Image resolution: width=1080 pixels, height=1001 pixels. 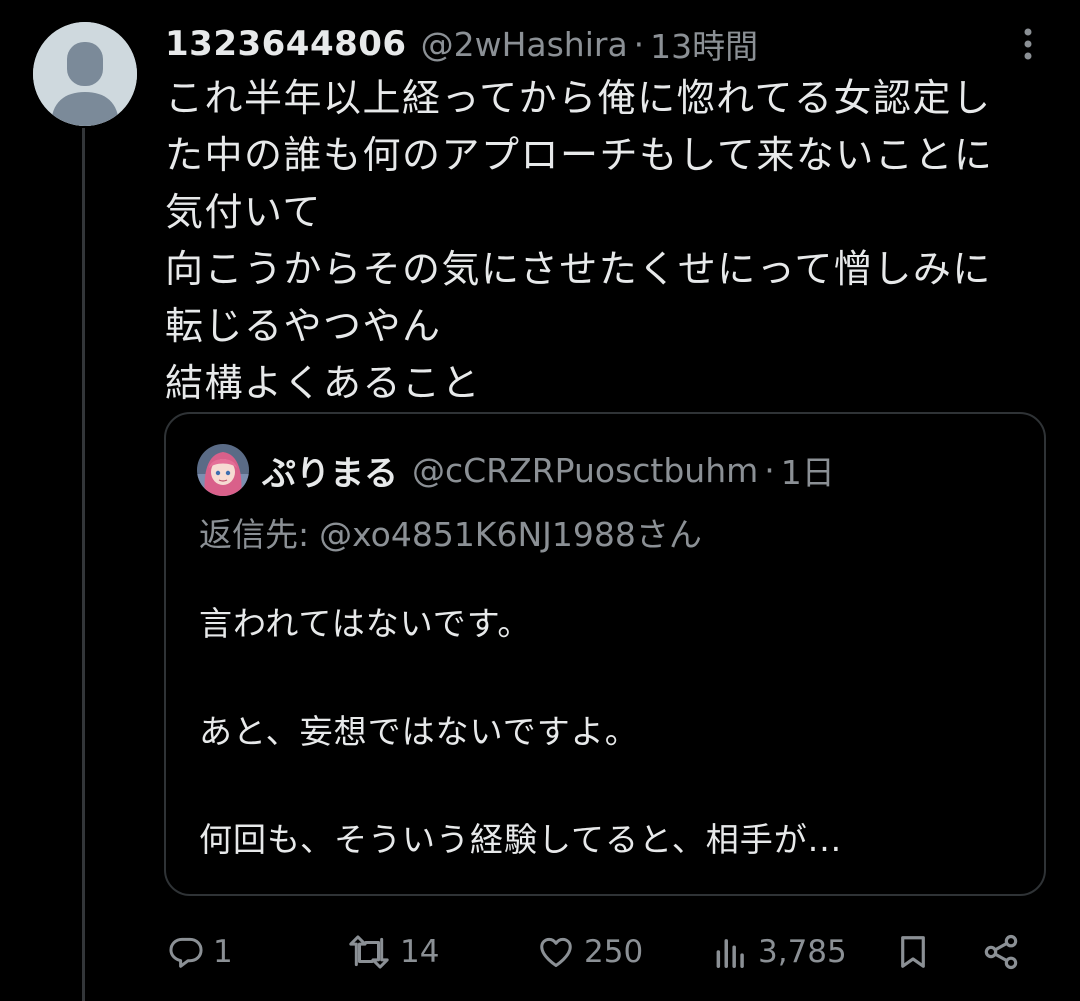 I want to click on like-count: 250, so click(x=614, y=952).